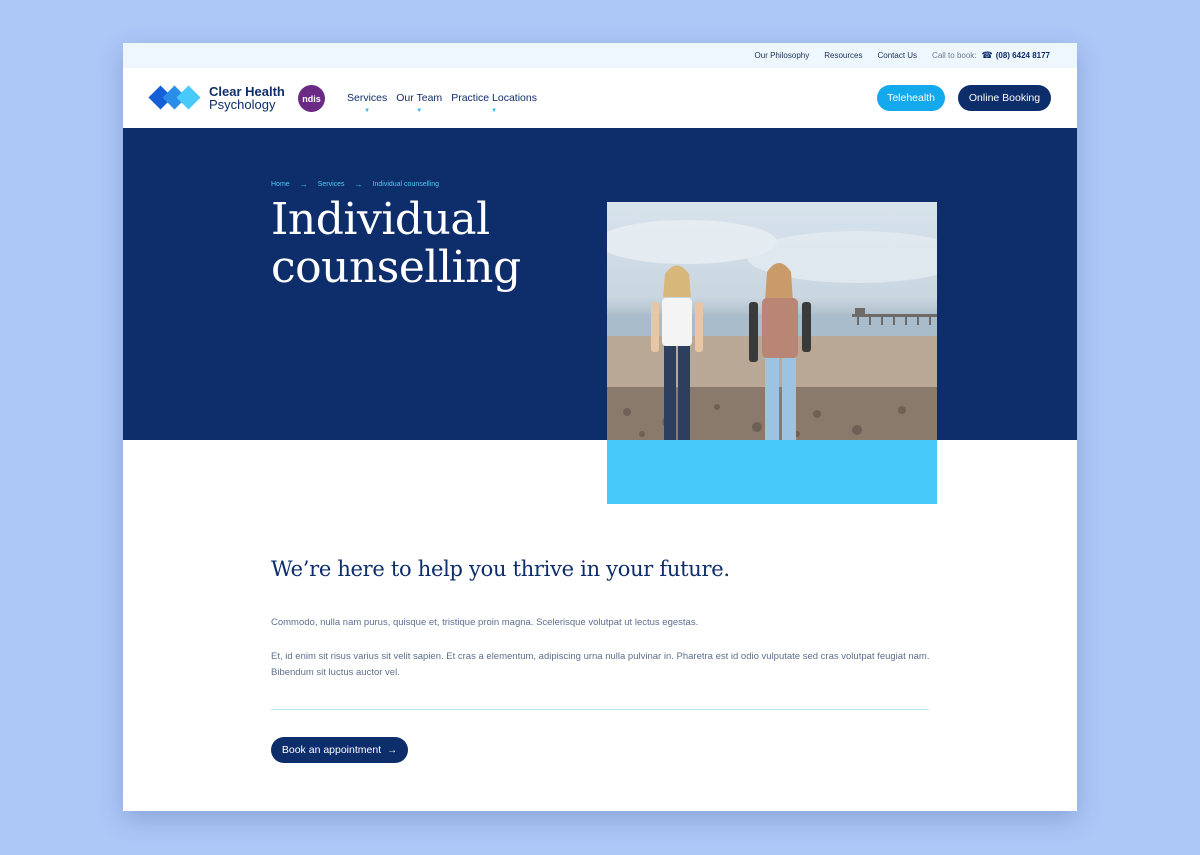 Image resolution: width=1200 pixels, height=855 pixels. What do you see at coordinates (419, 98) in the screenshot?
I see `nav-our-team-label: Our Team` at bounding box center [419, 98].